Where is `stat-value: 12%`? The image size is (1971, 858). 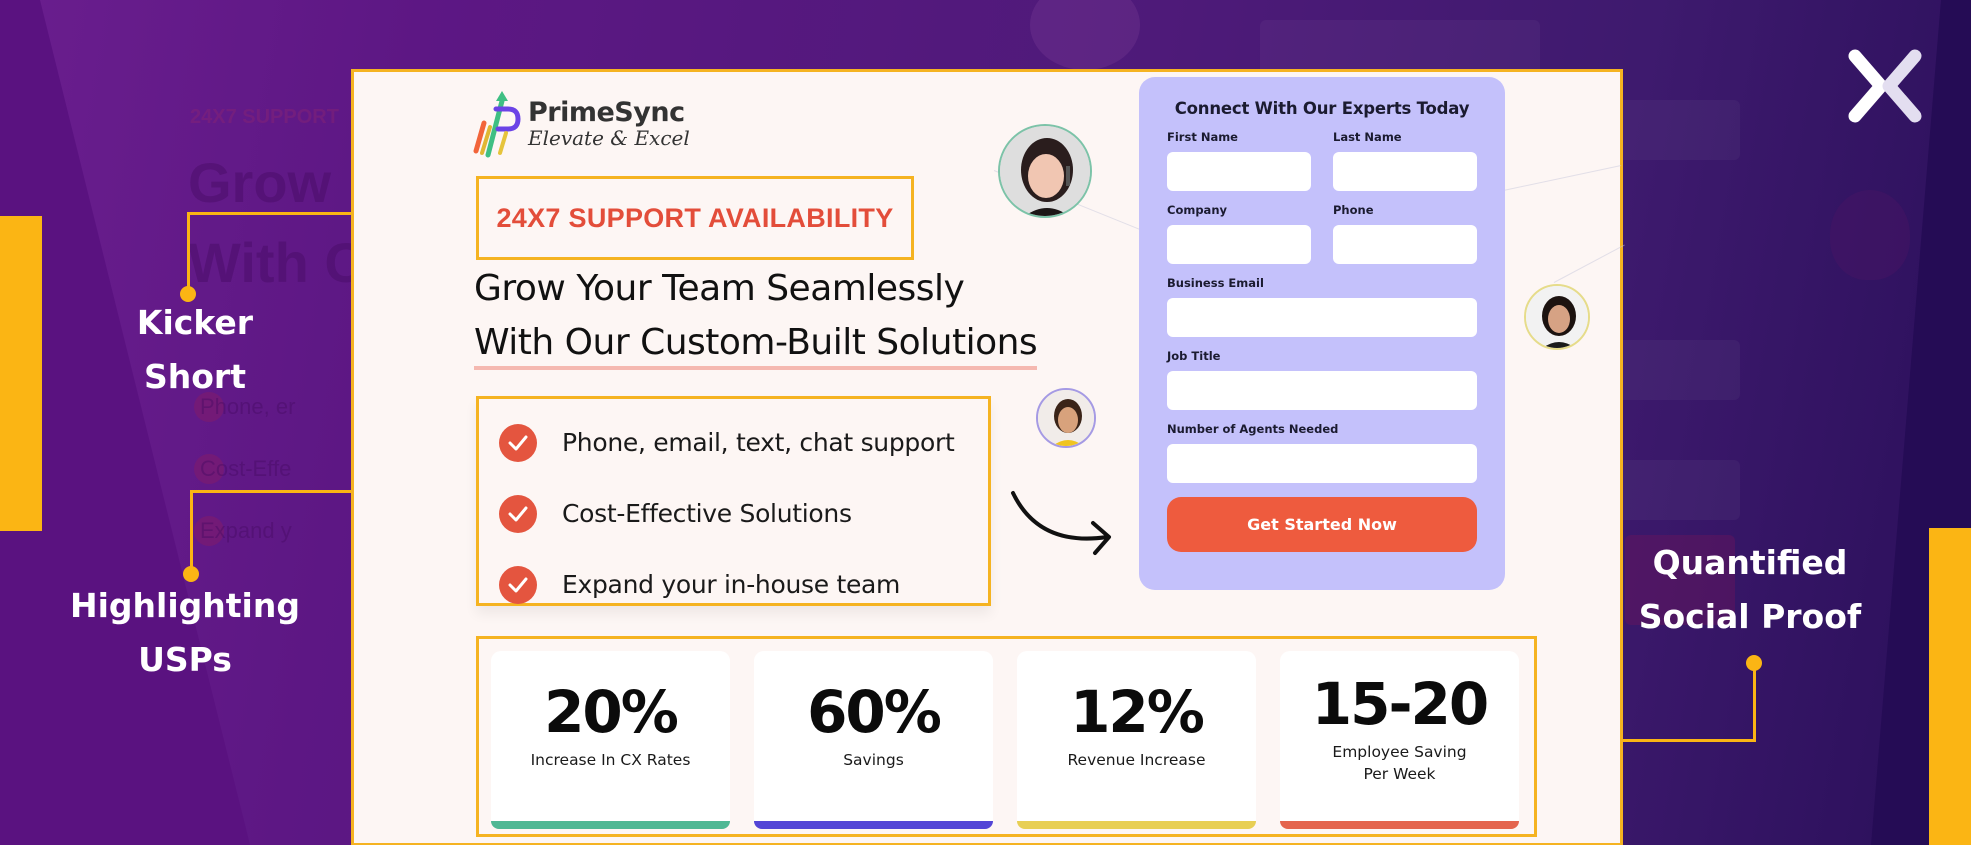
stat-value: 12% is located at coordinates (1137, 712).